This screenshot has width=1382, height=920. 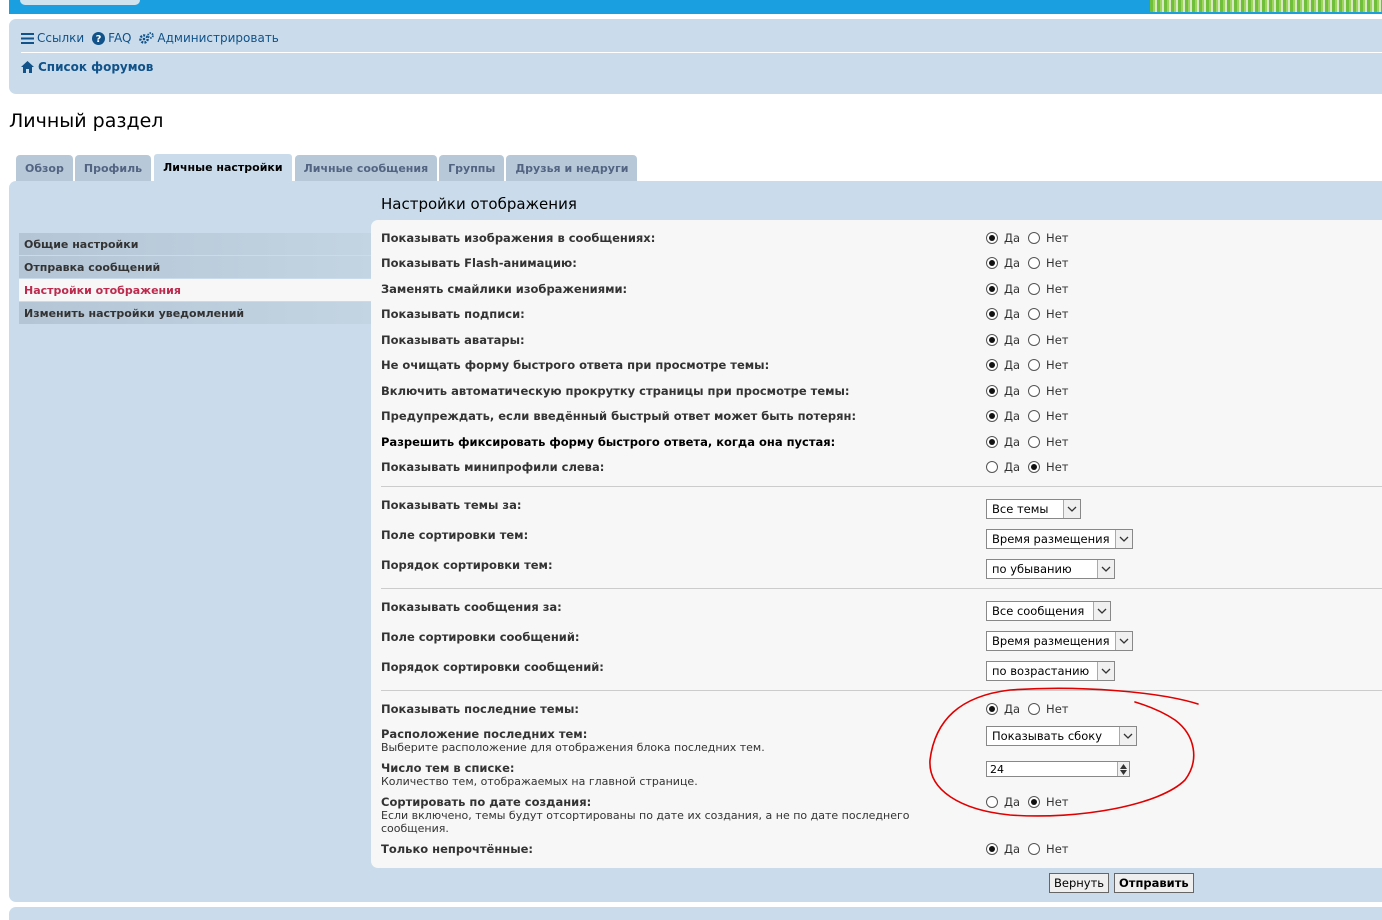 What do you see at coordinates (572, 168) in the screenshot?
I see `tab-friends-foes: Друзья и недруги` at bounding box center [572, 168].